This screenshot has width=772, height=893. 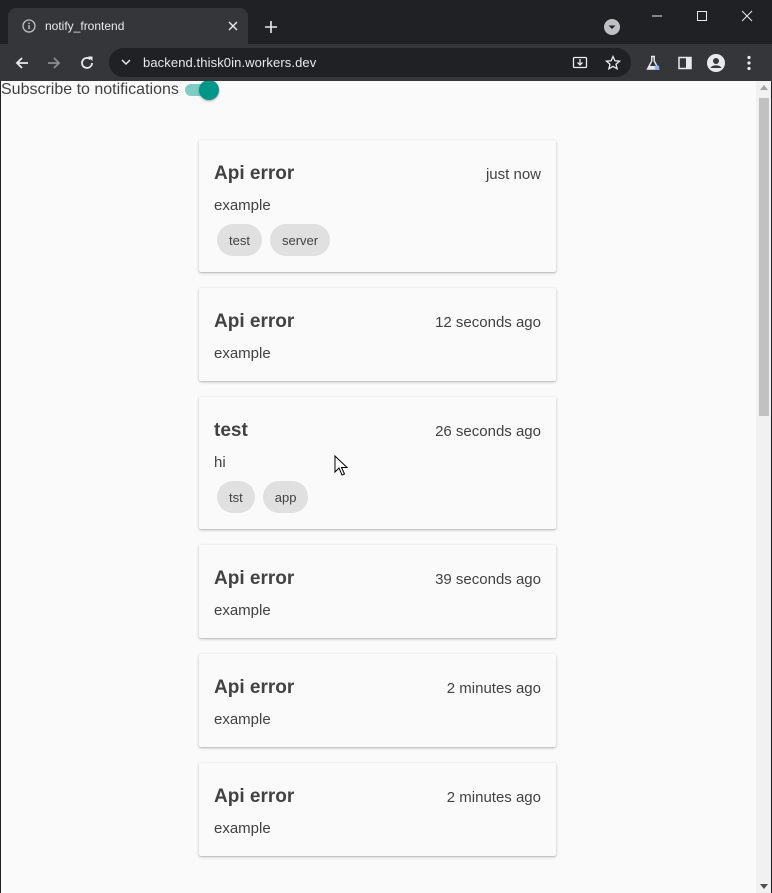 What do you see at coordinates (236, 497) in the screenshot?
I see `tag-chip: tst` at bounding box center [236, 497].